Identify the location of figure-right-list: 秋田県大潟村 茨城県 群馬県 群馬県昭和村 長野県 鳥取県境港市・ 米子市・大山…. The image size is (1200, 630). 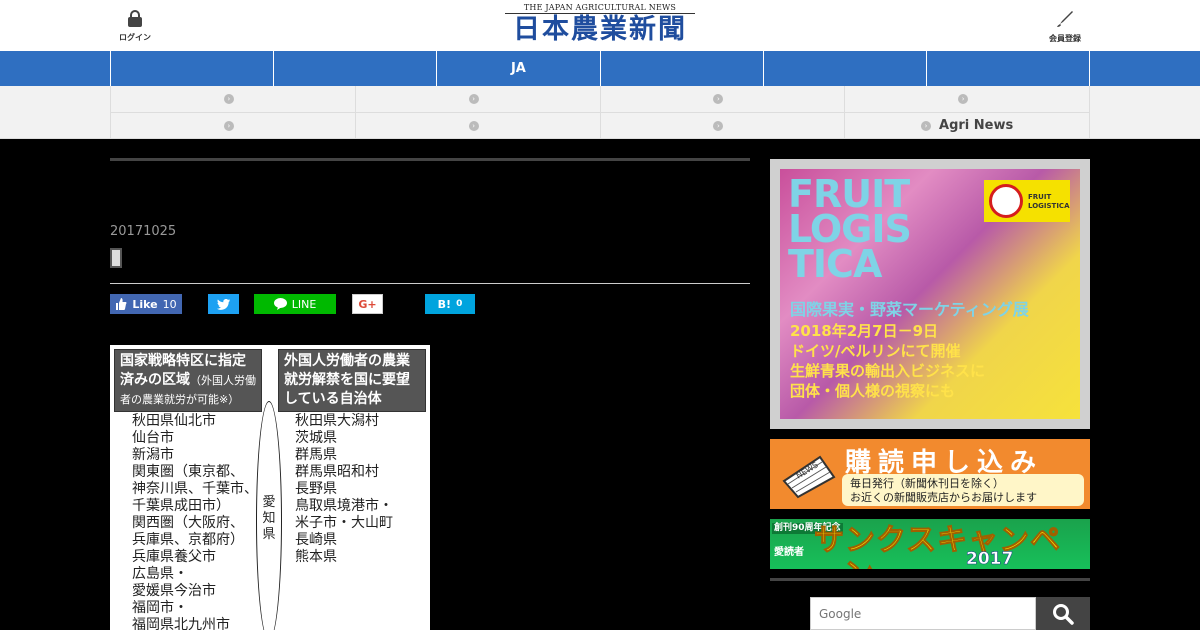
(344, 489).